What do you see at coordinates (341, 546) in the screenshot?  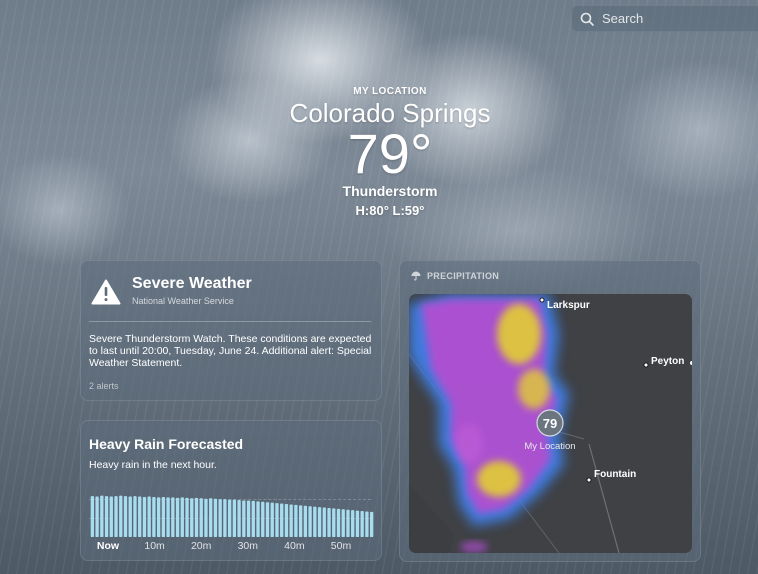 I see `time-label: 50m` at bounding box center [341, 546].